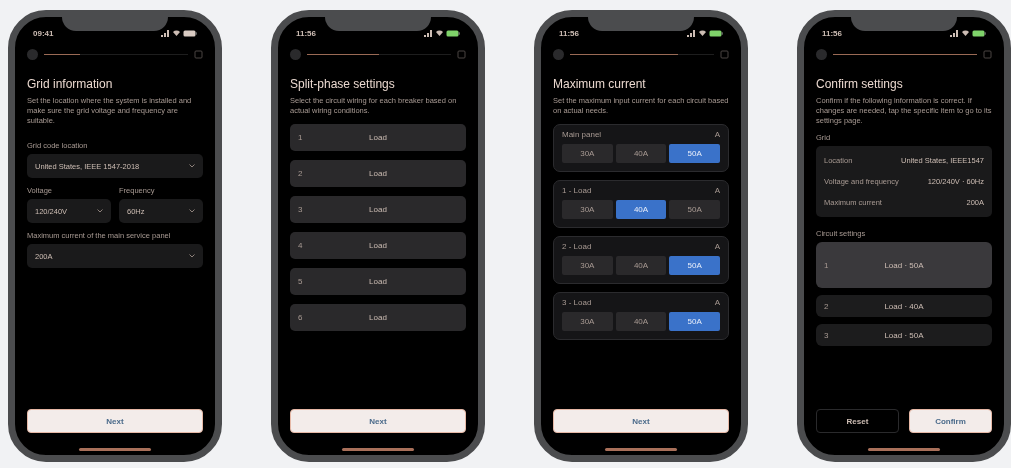 The image size is (1011, 468). What do you see at coordinates (577, 246) in the screenshot?
I see `card-label: 2 - Load` at bounding box center [577, 246].